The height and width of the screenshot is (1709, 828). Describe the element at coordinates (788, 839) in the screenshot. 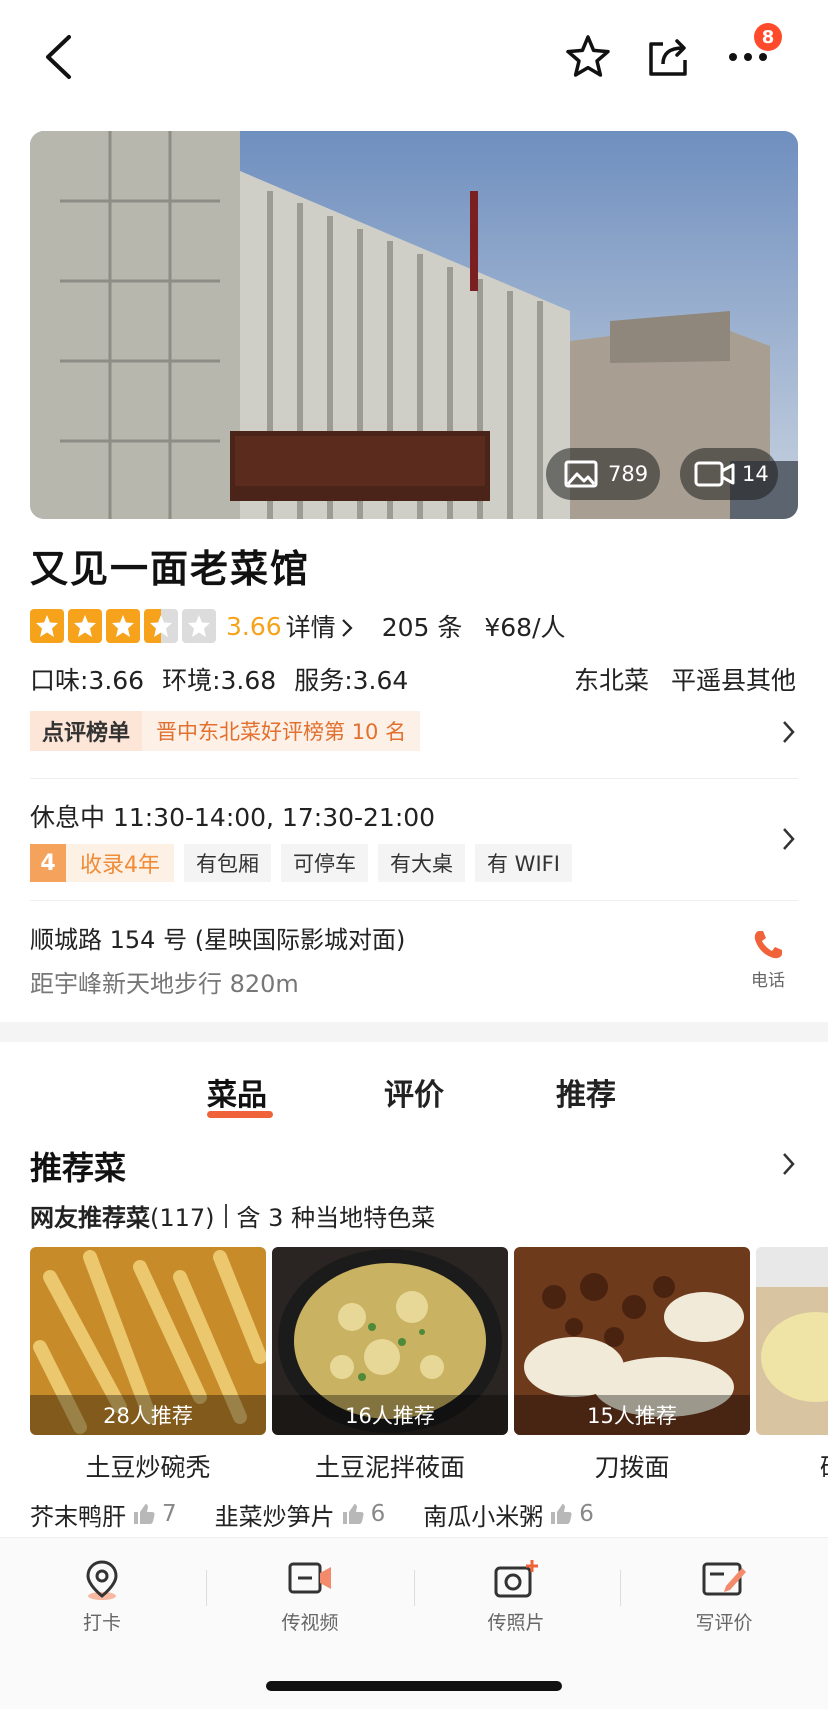

I see `hours-chevron-icon` at that location.